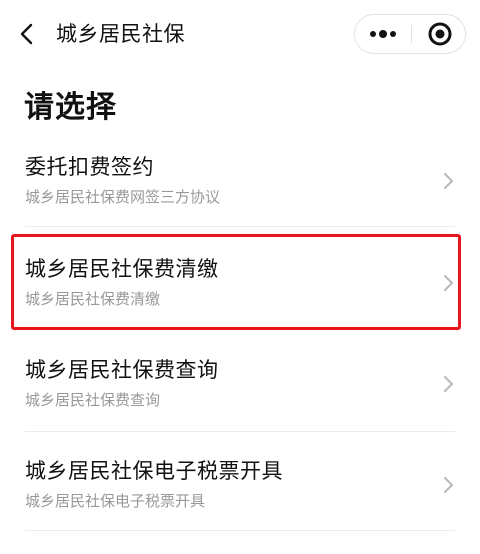  Describe the element at coordinates (89, 167) in the screenshot. I see `menu-item-title: 委托扣费签约` at that location.